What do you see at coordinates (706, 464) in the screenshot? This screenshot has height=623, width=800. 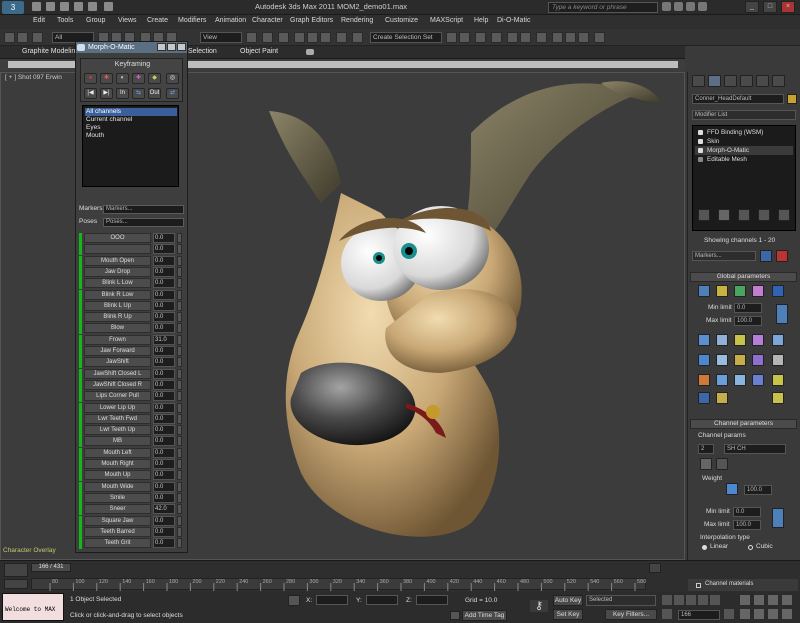 I see `channel-pick-icon` at bounding box center [706, 464].